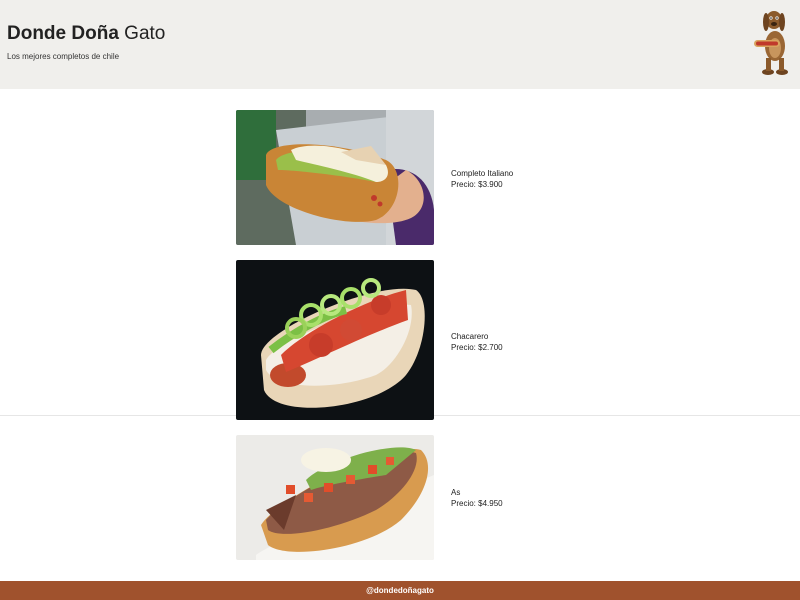 This screenshot has height=600, width=800. I want to click on site-title-bold: Donde Doña, so click(63, 33).